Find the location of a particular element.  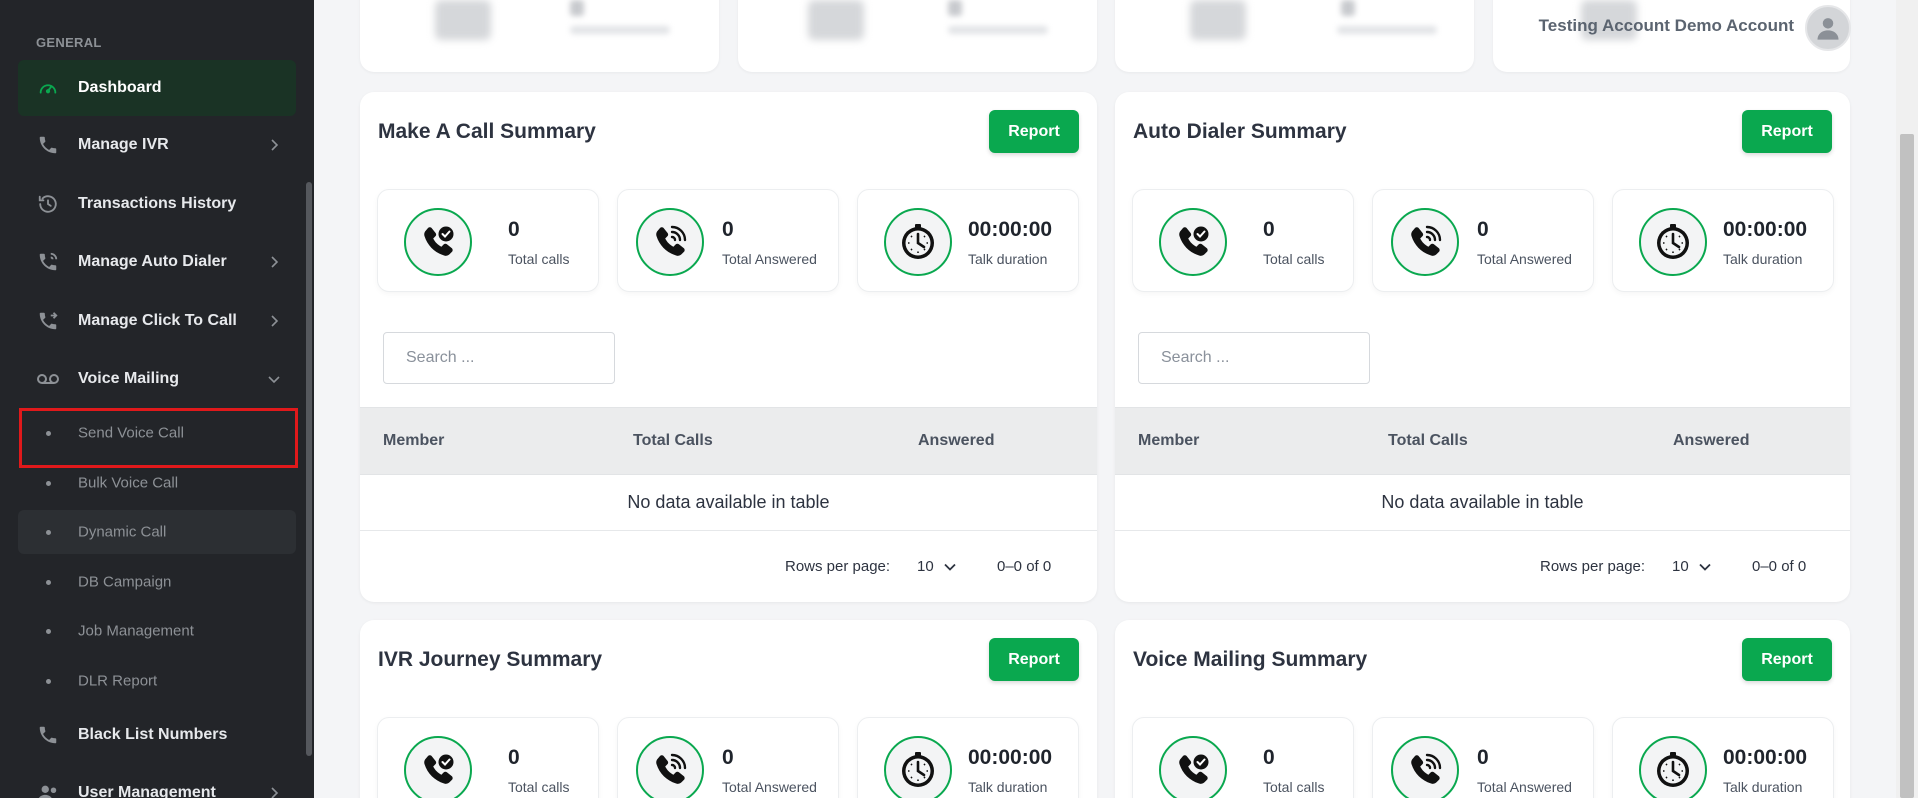

user-avatar-icon is located at coordinates (1828, 28).